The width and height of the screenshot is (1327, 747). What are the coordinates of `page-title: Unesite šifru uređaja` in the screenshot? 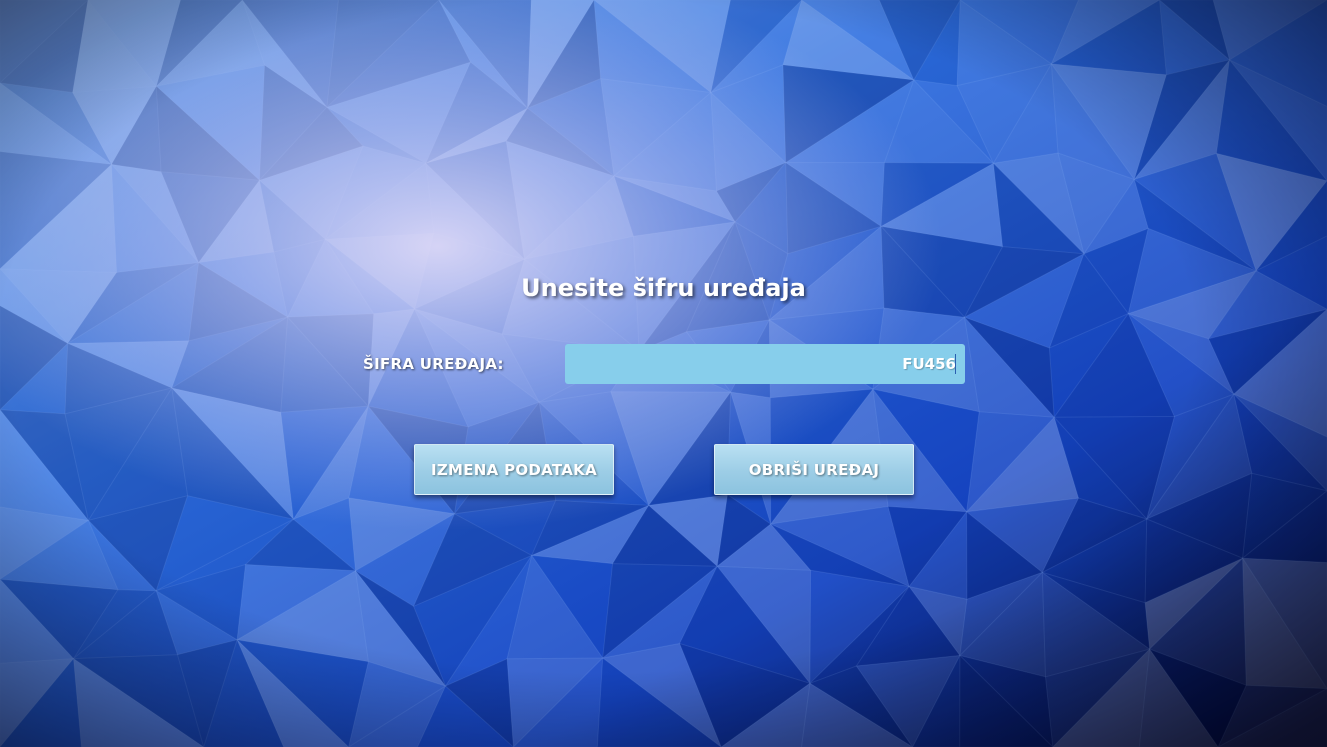 It's located at (663, 288).